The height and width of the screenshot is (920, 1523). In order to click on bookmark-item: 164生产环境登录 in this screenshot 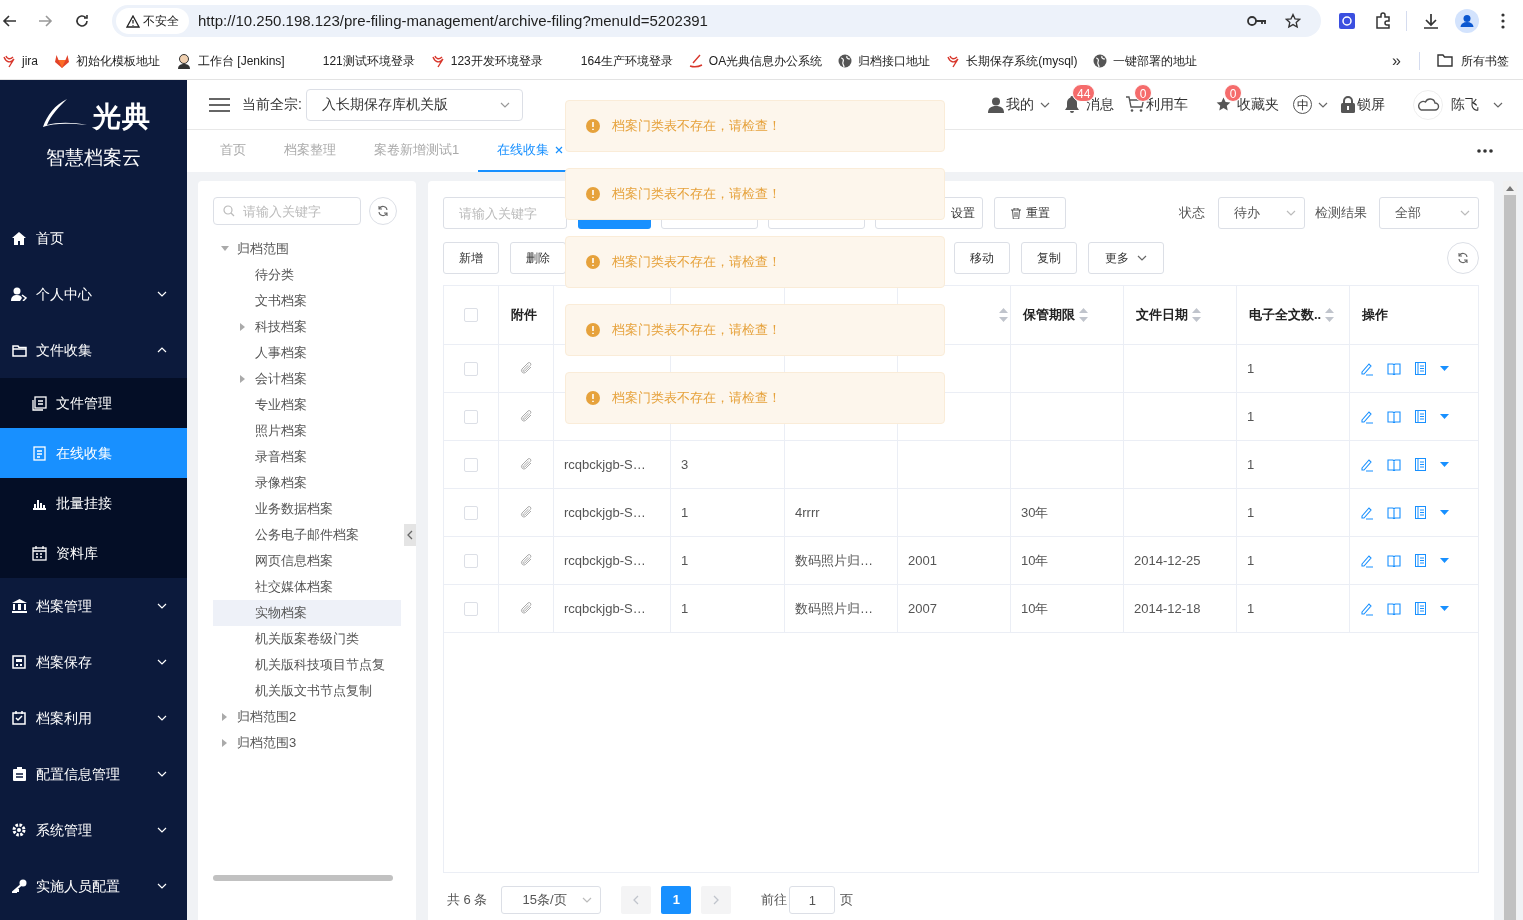, I will do `click(626, 60)`.